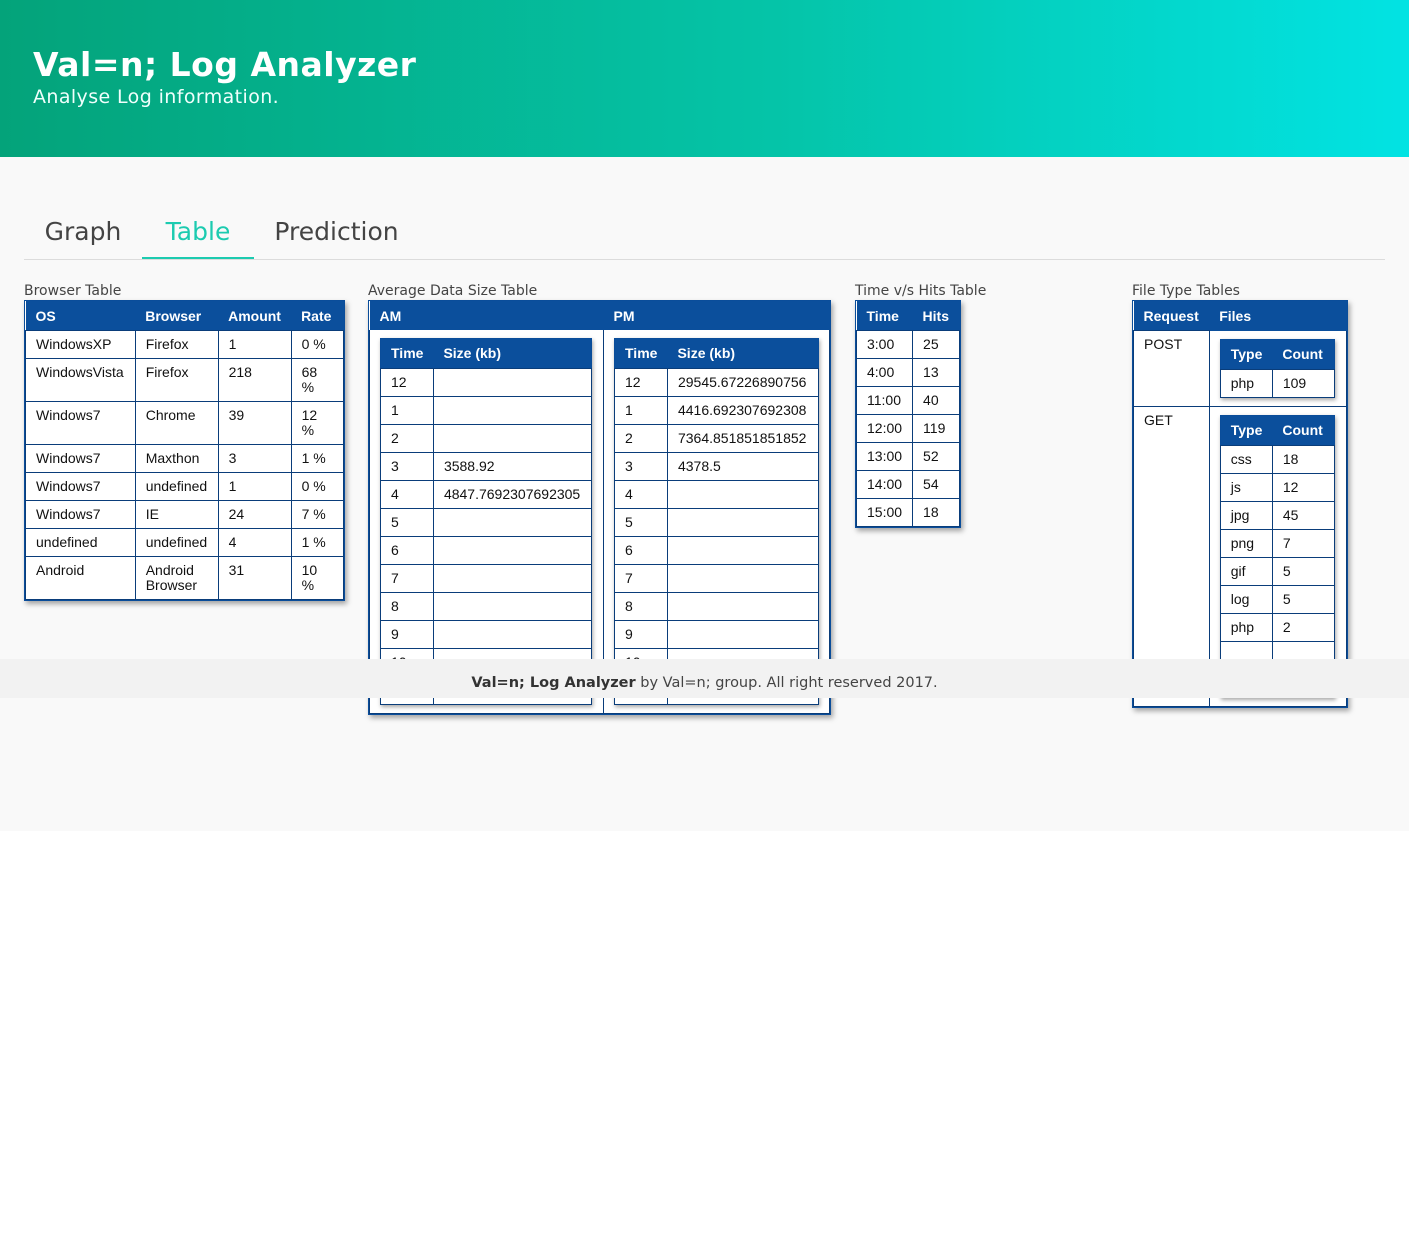  Describe the element at coordinates (884, 372) in the screenshot. I see `table-cell: 4:00` at that location.